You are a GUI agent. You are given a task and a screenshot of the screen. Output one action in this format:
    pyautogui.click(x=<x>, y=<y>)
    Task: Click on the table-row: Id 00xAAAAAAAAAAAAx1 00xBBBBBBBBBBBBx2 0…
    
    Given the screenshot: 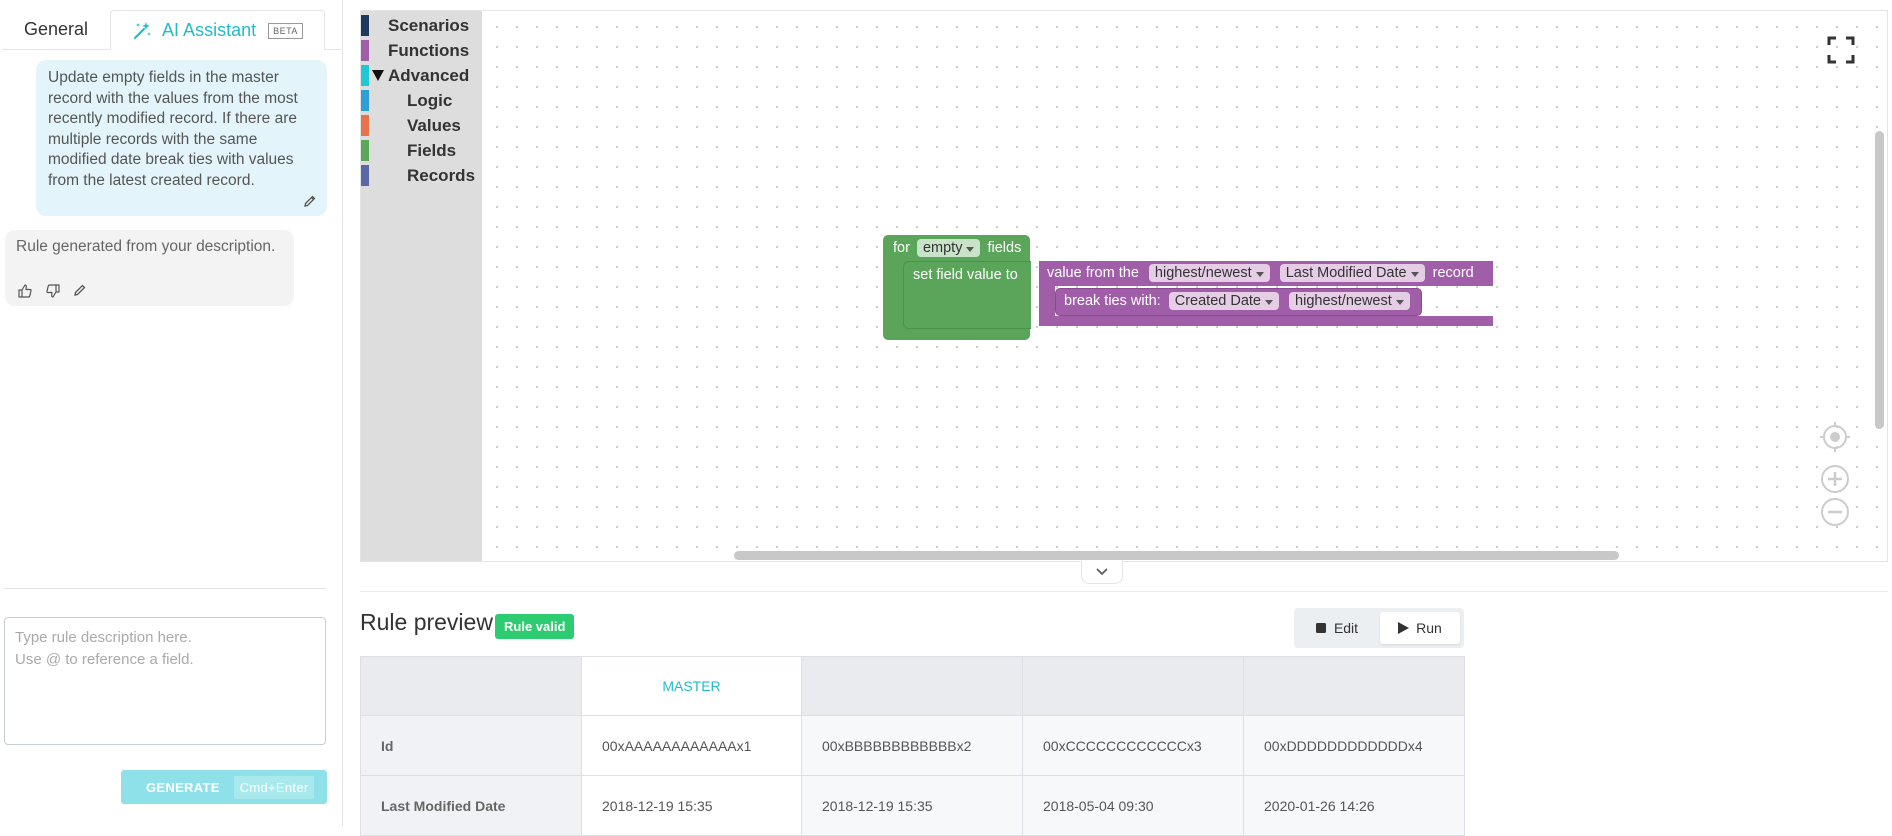 What is the action you would take?
    pyautogui.click(x=912, y=745)
    